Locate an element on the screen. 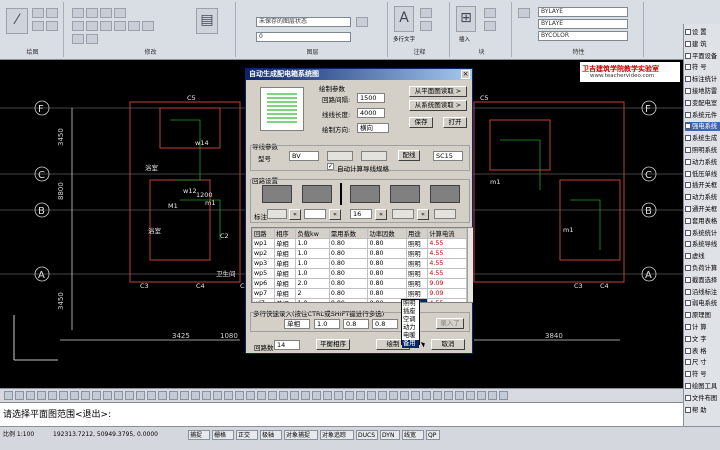 The image size is (720, 450). menu-item: 照明系统 is located at coordinates (702, 150).